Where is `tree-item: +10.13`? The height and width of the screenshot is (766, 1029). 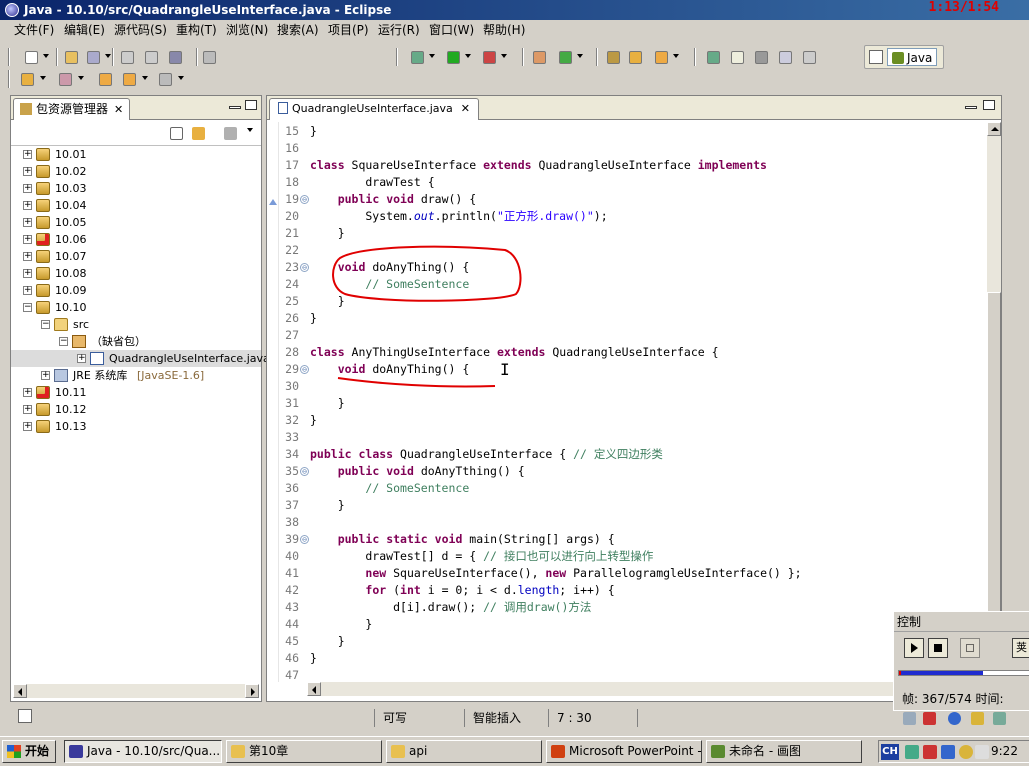 tree-item: +10.13 is located at coordinates (136, 426).